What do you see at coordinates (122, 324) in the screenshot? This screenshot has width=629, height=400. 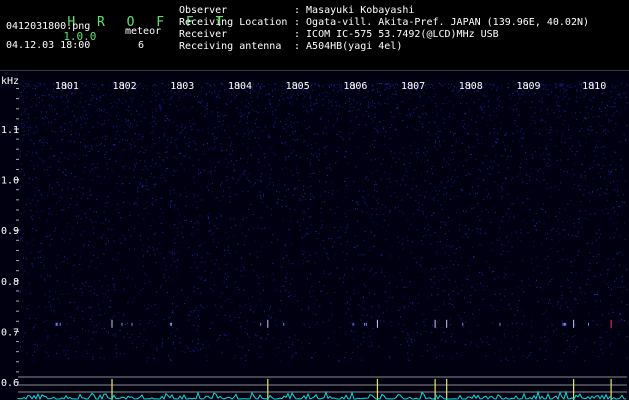 I see `echo-dot` at bounding box center [122, 324].